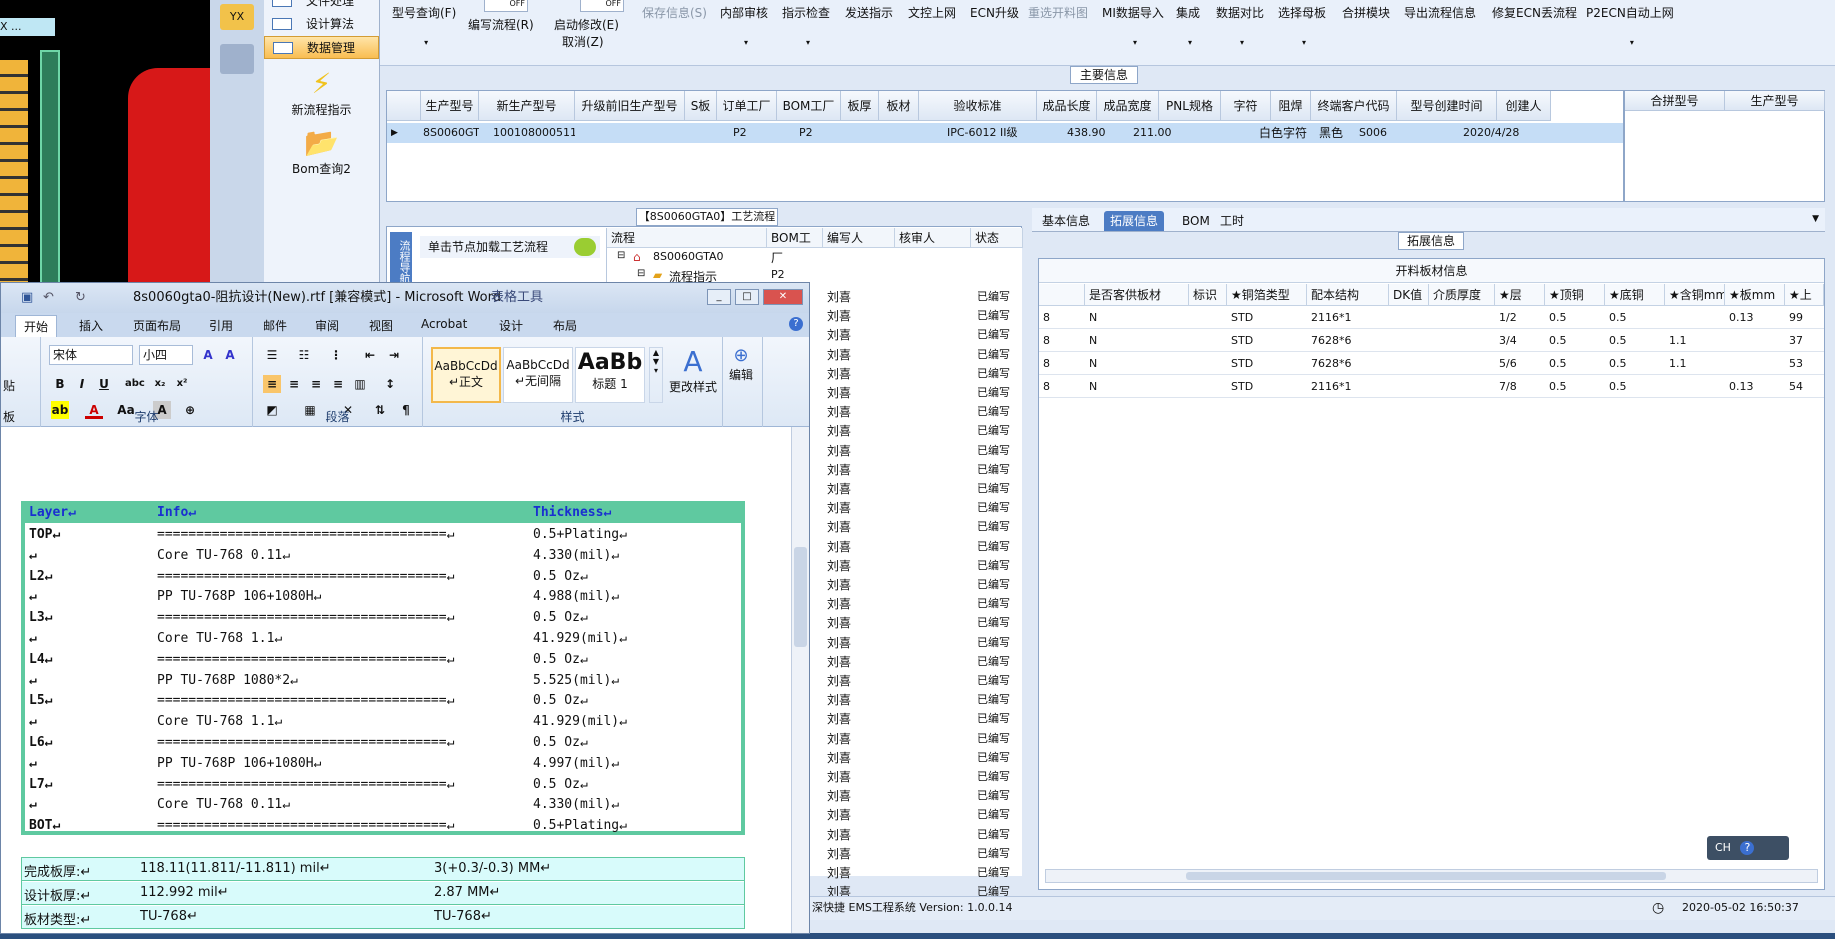 This screenshot has height=939, width=1835. I want to click on column-header: DK值, so click(1409, 295).